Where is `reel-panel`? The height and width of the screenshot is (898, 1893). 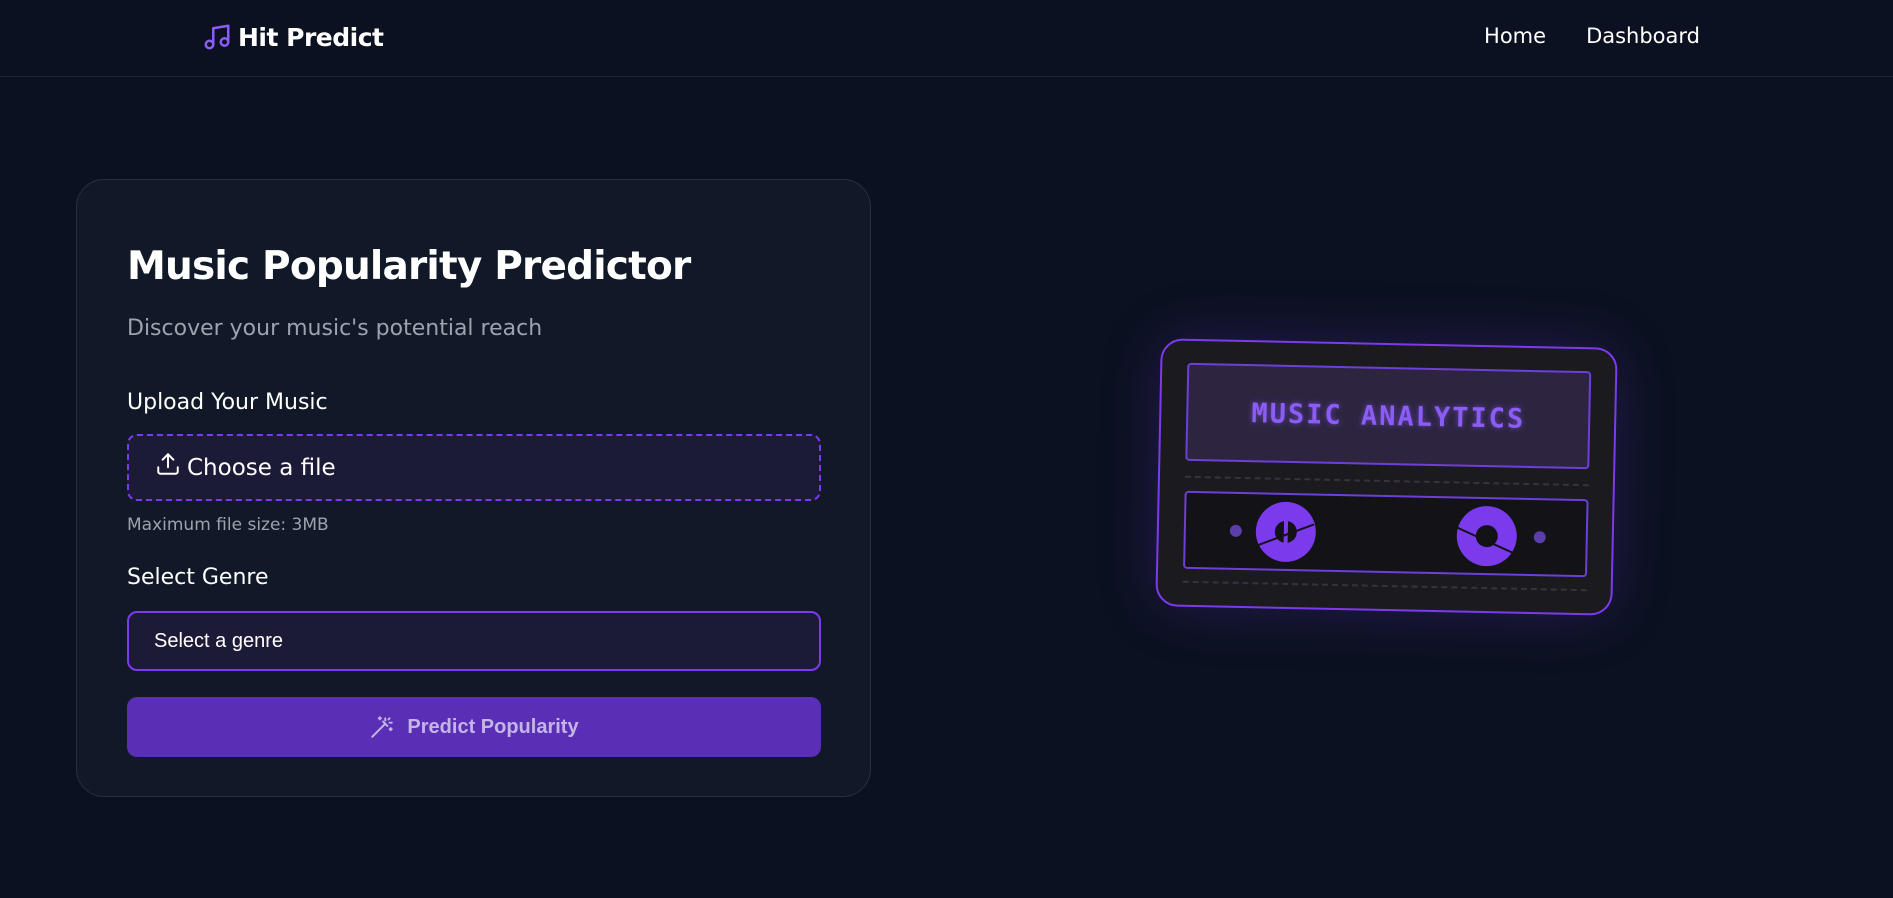 reel-panel is located at coordinates (1386, 534).